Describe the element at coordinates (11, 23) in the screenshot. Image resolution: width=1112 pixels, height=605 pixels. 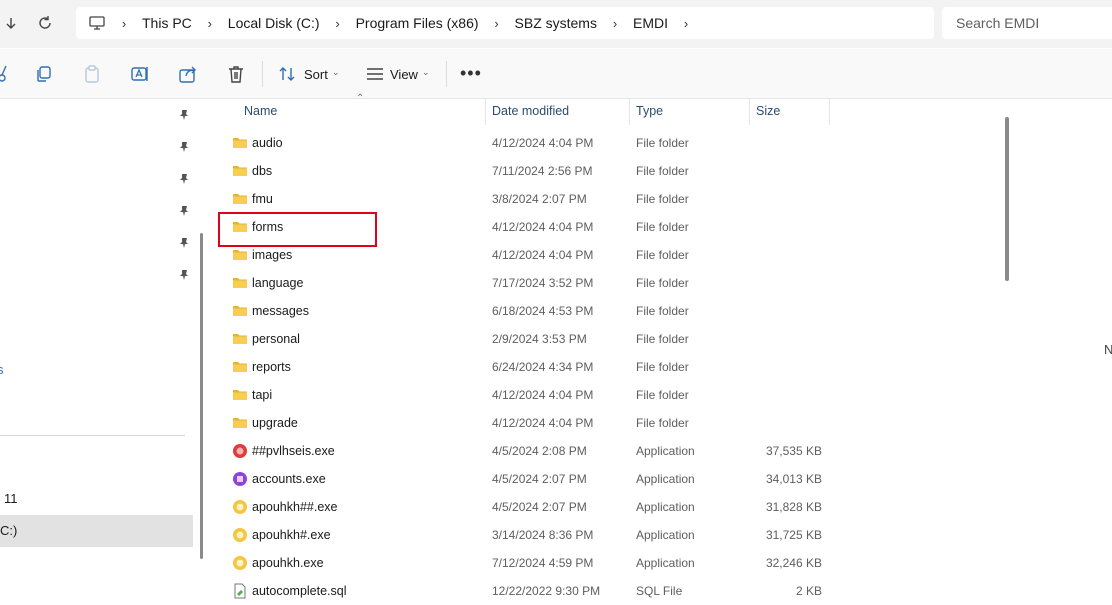
I see `arrow-down-icon` at that location.